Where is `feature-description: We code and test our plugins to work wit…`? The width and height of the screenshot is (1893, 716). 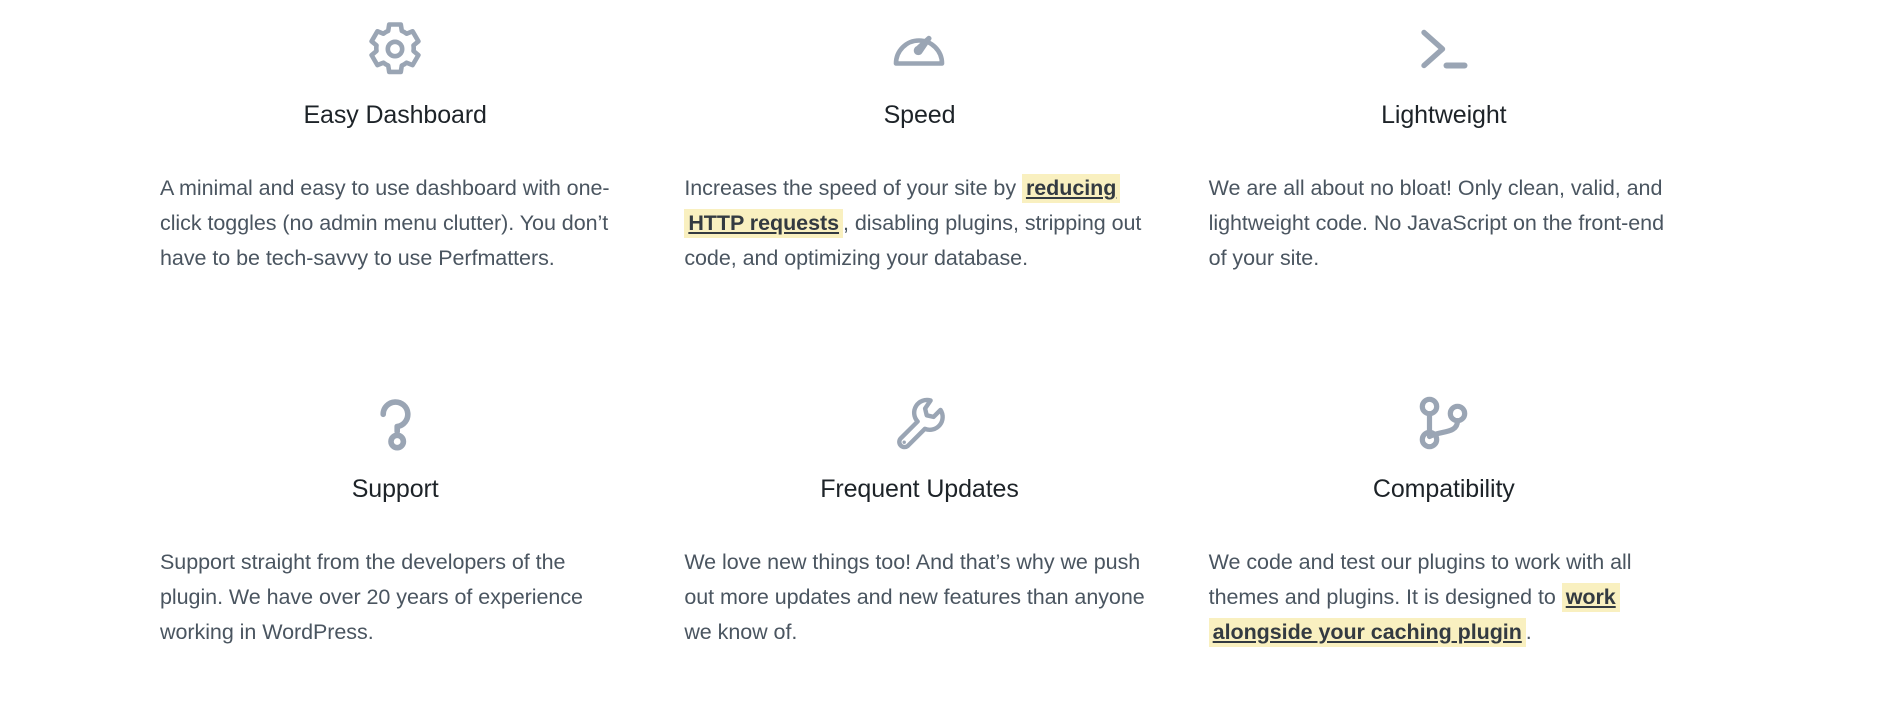 feature-description: We code and test our plugins to work wit… is located at coordinates (1443, 597).